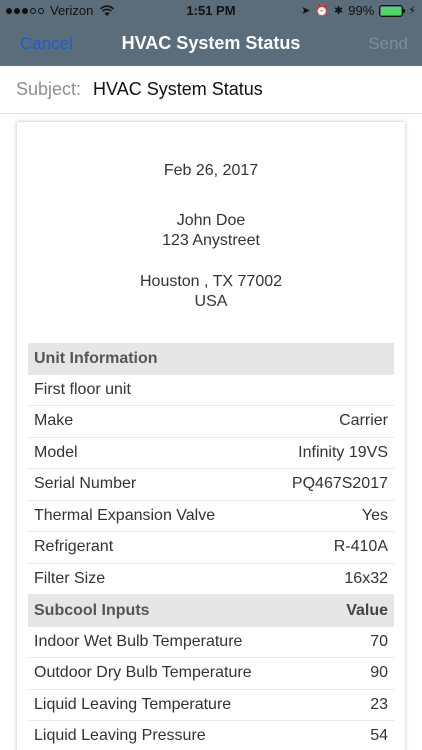 The width and height of the screenshot is (422, 750). Describe the element at coordinates (211, 735) in the screenshot. I see `table-row: Liquid Leaving Pressure 54` at that location.